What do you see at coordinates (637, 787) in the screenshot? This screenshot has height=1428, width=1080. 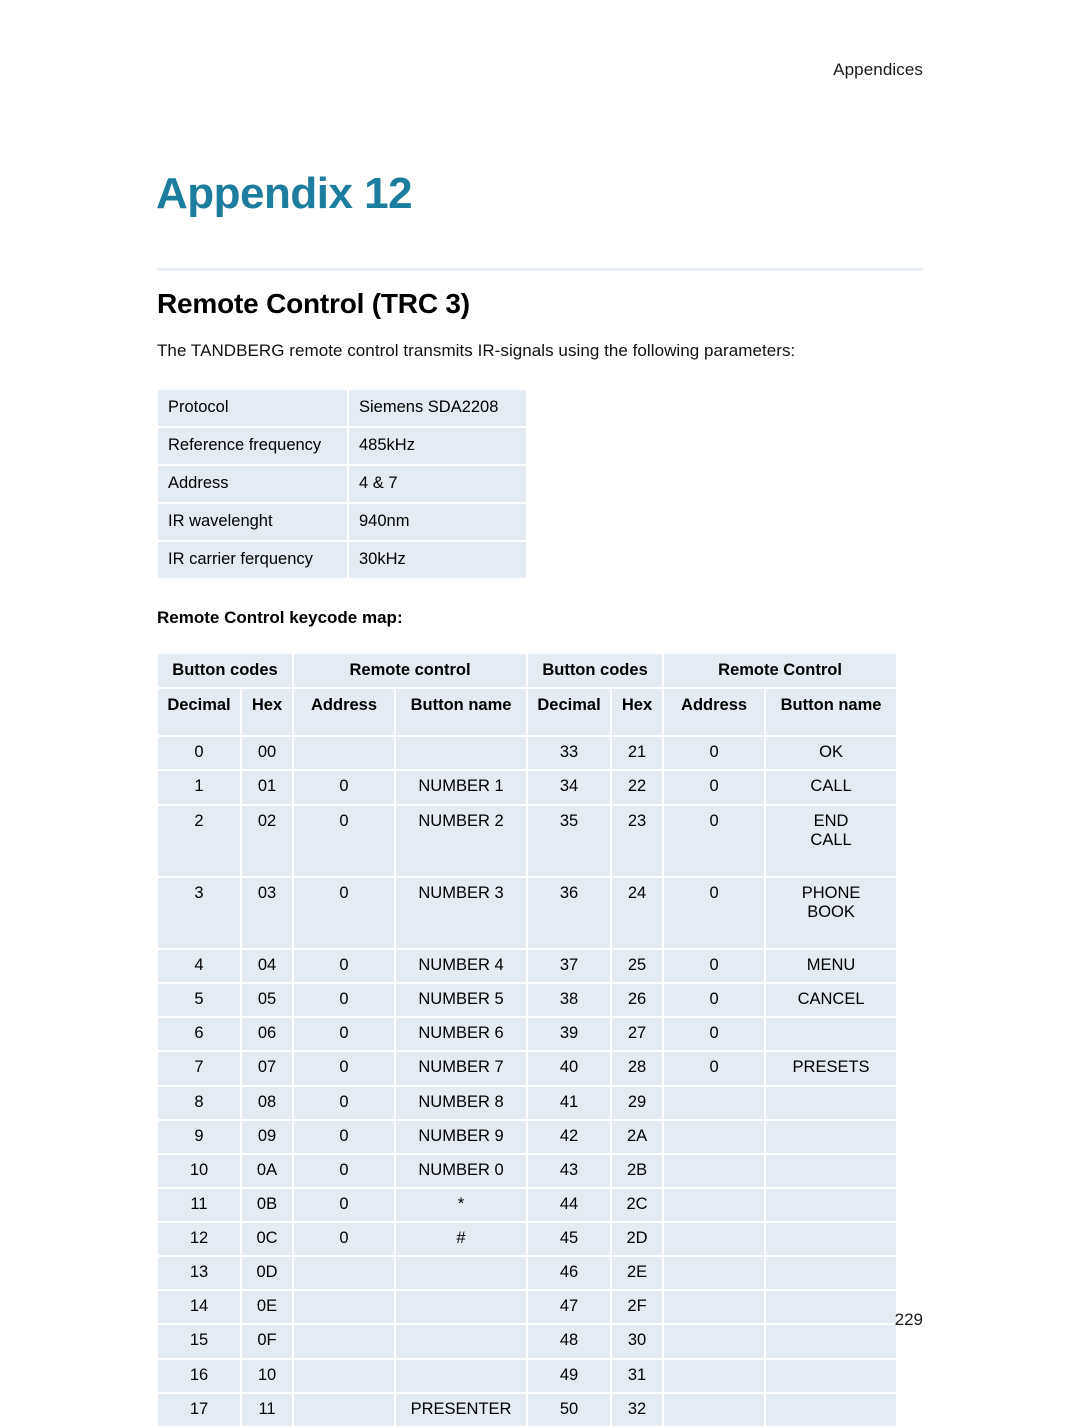 I see `table-cell: 22` at bounding box center [637, 787].